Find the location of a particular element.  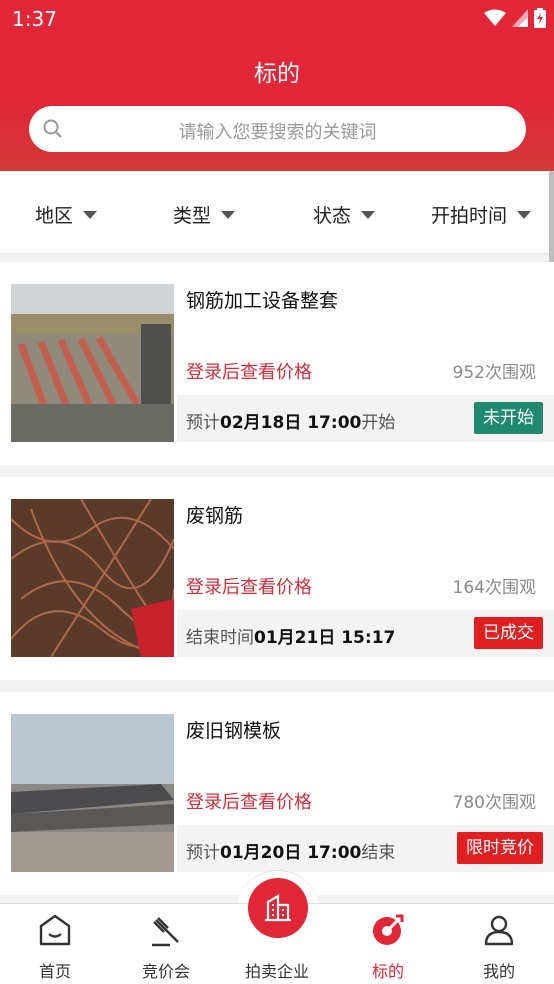

filter-label: 状态 is located at coordinates (332, 216).